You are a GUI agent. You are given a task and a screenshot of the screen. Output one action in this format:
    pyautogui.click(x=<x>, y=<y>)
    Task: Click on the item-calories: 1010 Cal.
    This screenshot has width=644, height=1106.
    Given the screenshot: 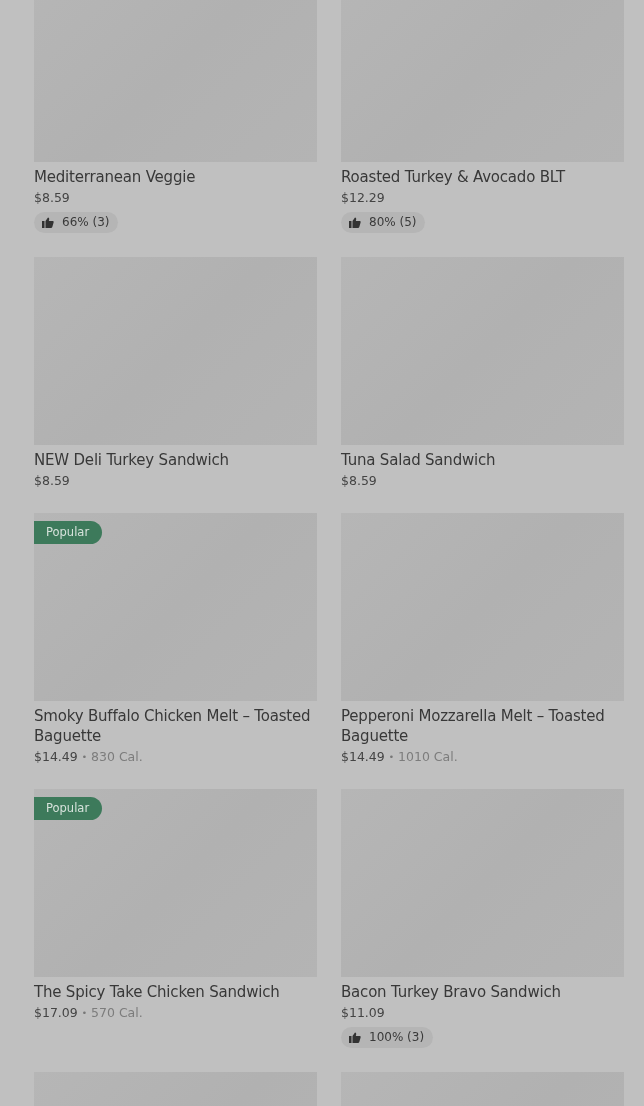 What is the action you would take?
    pyautogui.click(x=428, y=757)
    